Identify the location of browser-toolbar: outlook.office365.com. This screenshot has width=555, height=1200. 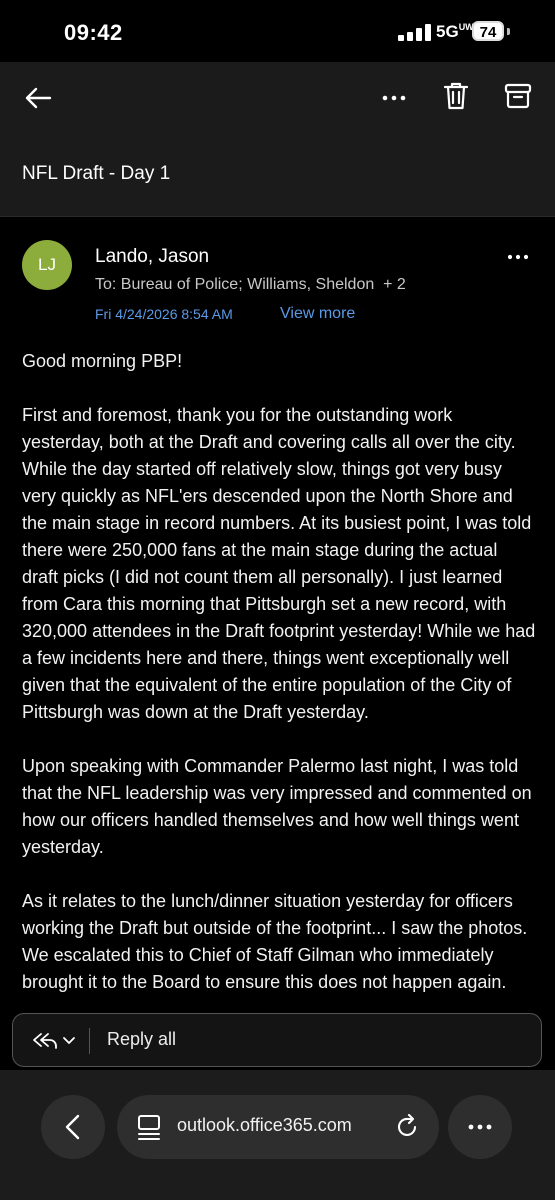
(277, 1135).